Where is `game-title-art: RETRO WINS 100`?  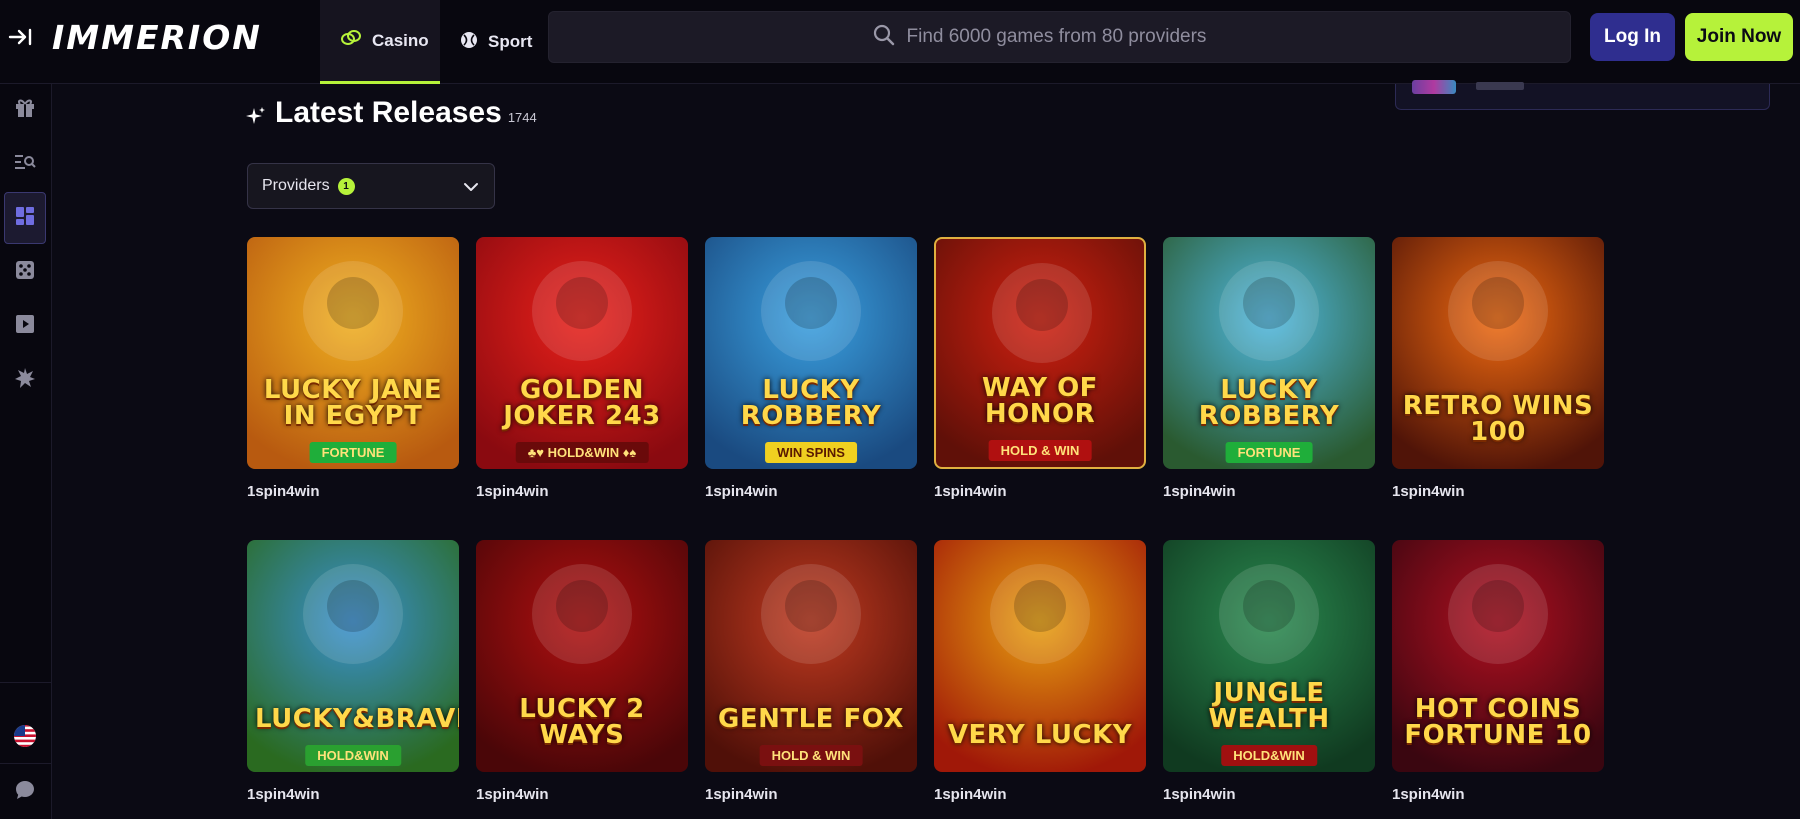 game-title-art: RETRO WINS 100 is located at coordinates (1498, 419).